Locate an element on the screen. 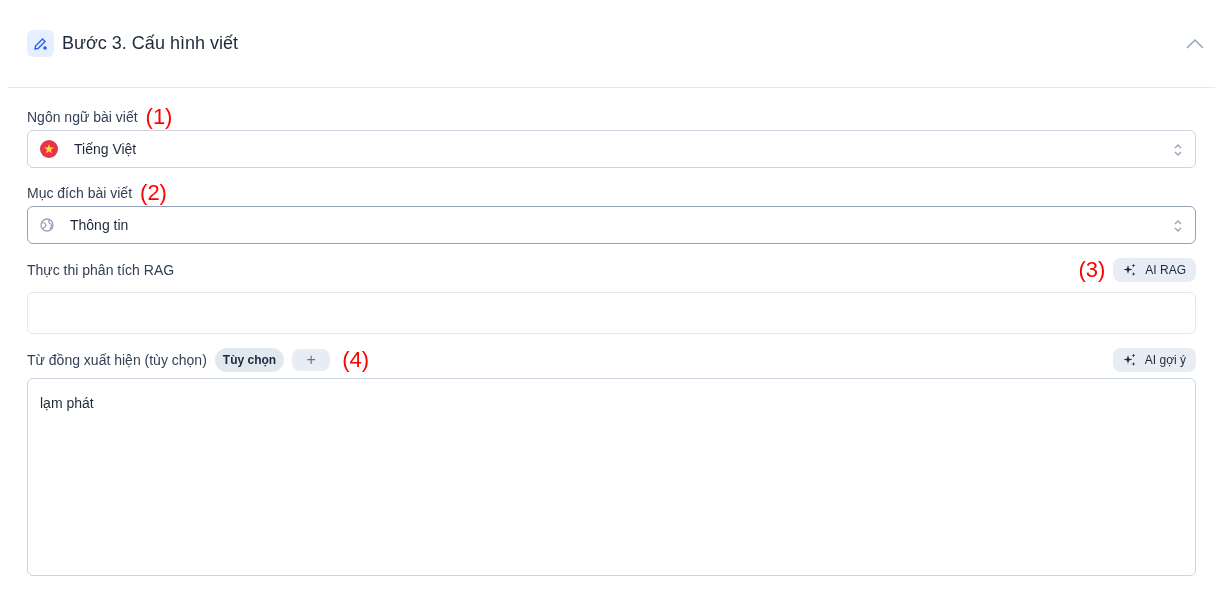 The width and height of the screenshot is (1223, 596). ai-button: AI gợi ý is located at coordinates (1154, 360).